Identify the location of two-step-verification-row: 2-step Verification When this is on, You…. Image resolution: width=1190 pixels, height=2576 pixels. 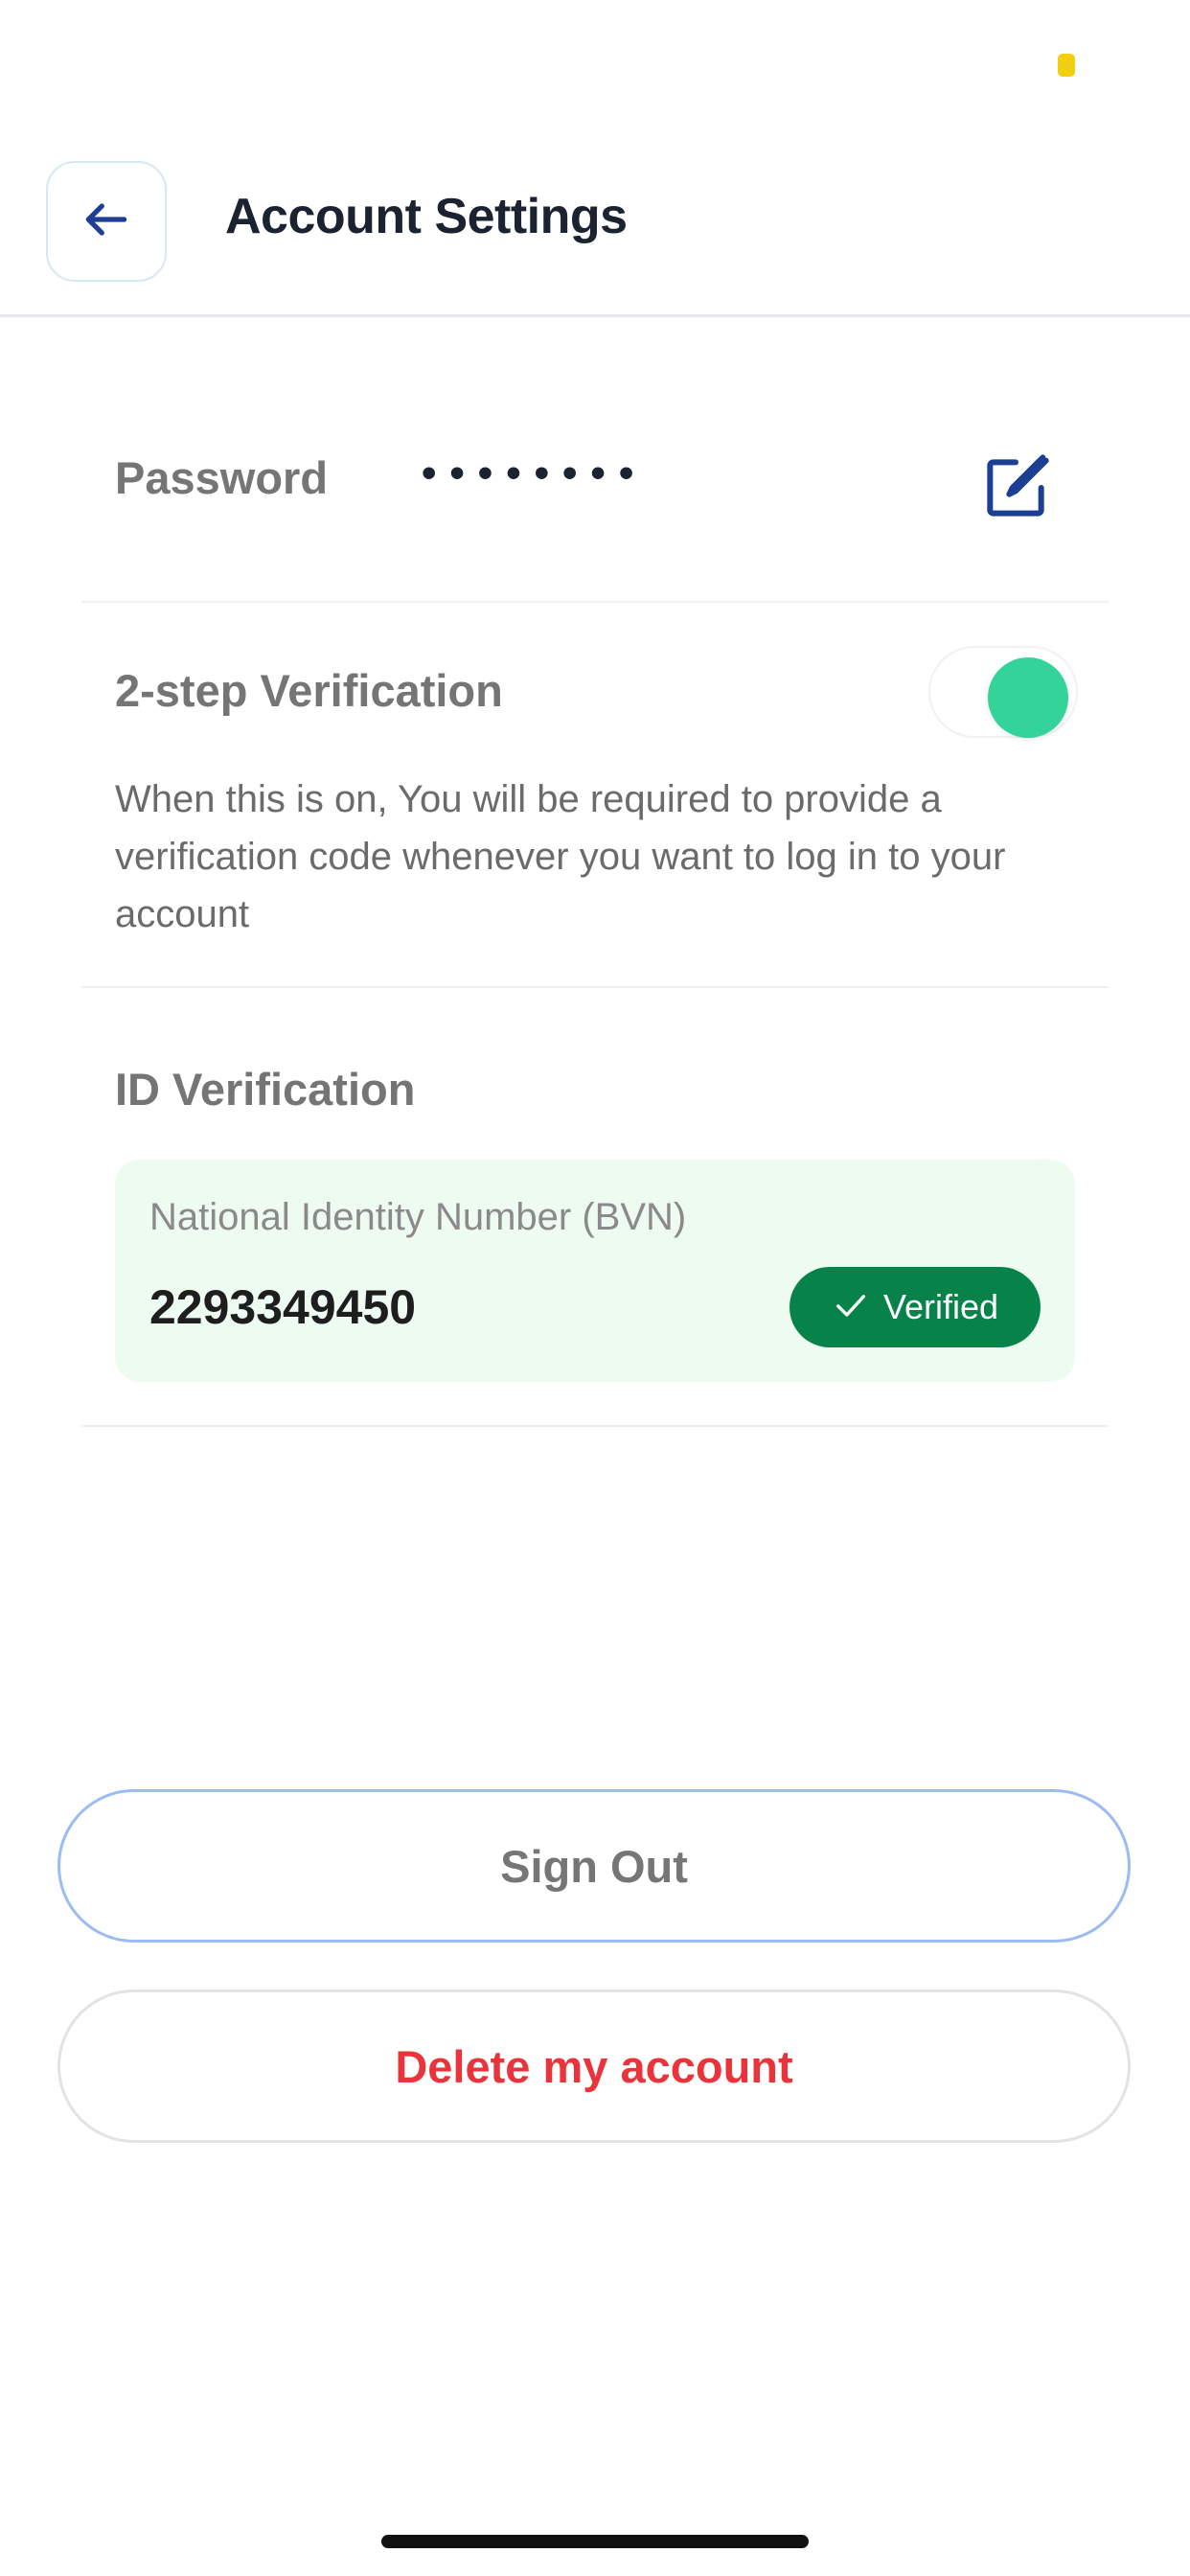
(595, 795).